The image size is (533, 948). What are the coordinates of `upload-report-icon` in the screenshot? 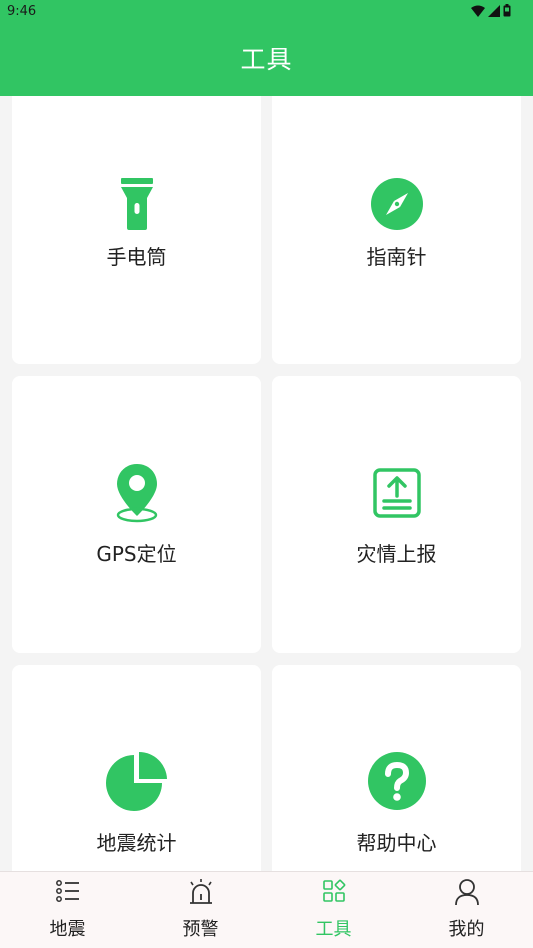 It's located at (396, 493).